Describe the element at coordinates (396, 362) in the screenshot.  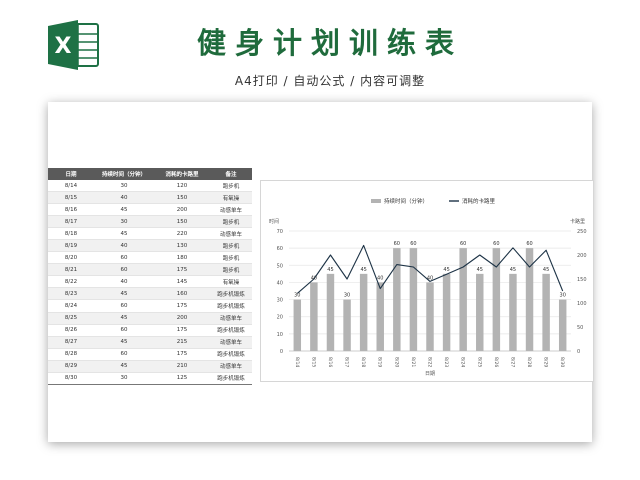
I see `x-tick-label: 8/20` at that location.